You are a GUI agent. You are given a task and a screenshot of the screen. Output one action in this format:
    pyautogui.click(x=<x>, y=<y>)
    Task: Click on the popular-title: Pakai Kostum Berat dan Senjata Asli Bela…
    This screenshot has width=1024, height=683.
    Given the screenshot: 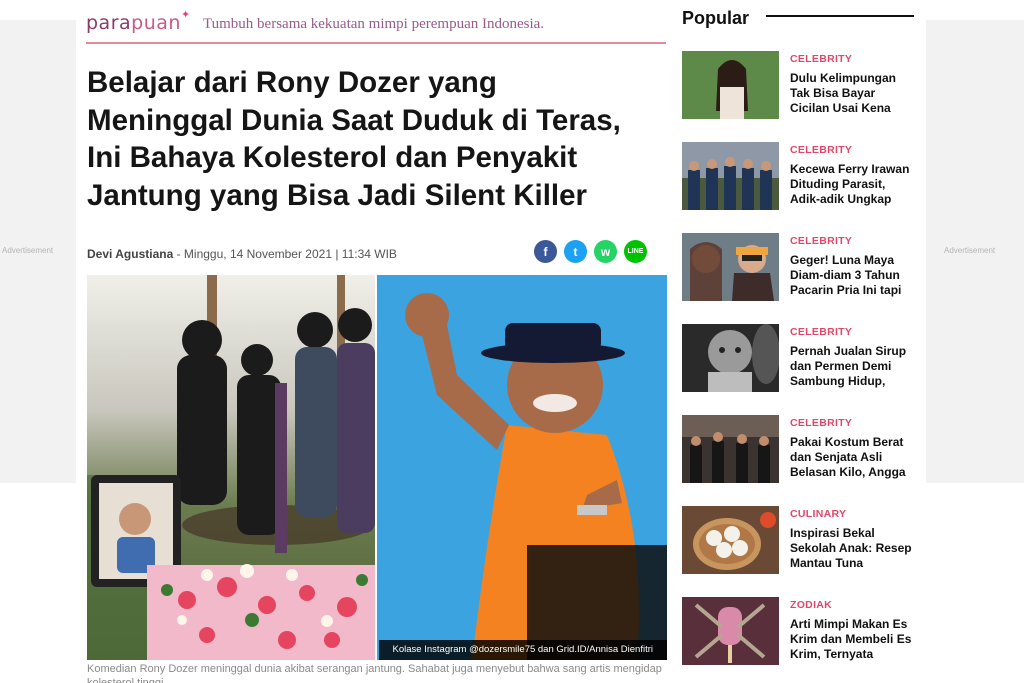 What is the action you would take?
    pyautogui.click(x=853, y=457)
    